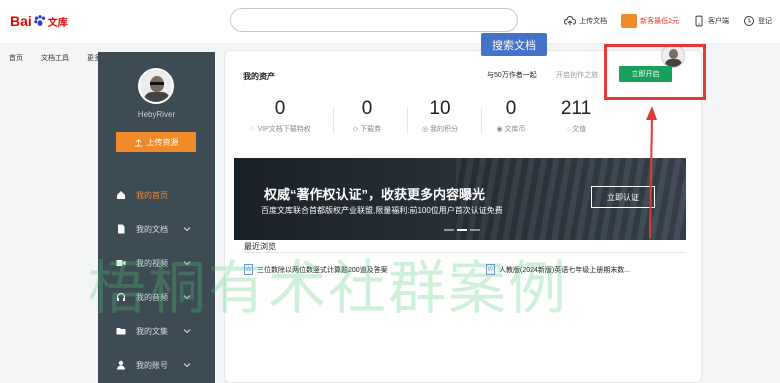 This screenshot has height=383, width=780. I want to click on vip-promo-link: 新客最低2元, so click(650, 21).